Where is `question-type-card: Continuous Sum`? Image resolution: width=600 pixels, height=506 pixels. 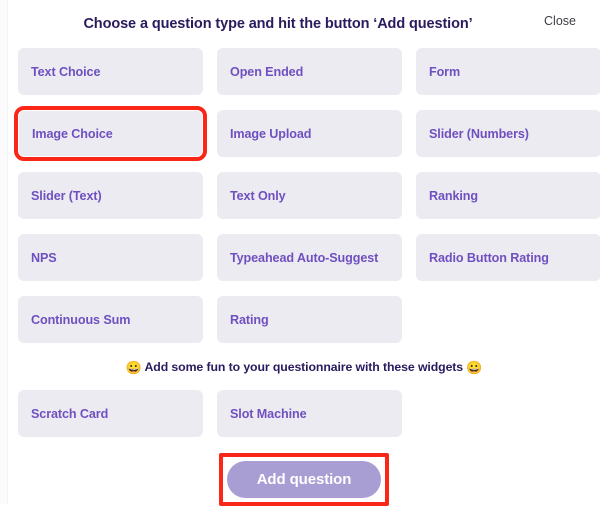
question-type-card: Continuous Sum is located at coordinates (110, 319).